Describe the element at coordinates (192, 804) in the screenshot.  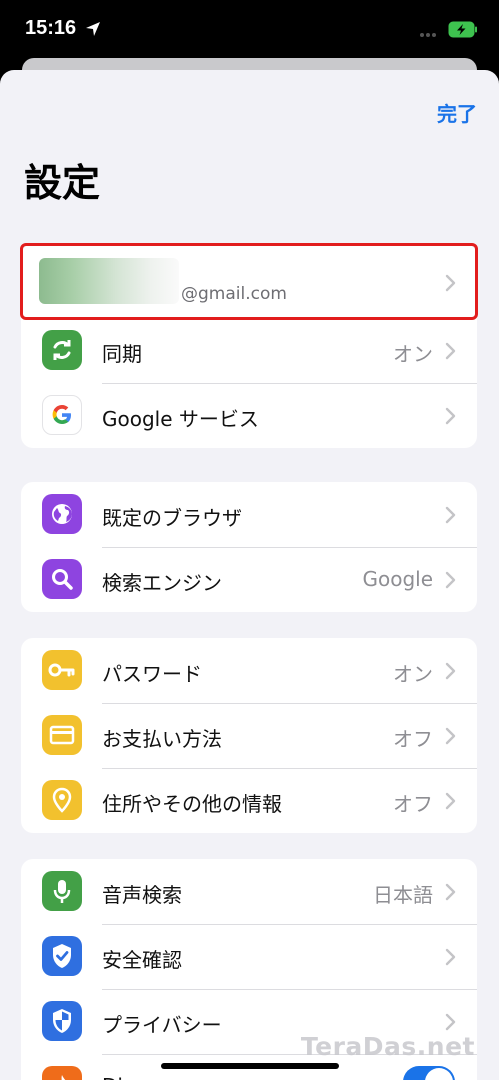
I see `row-label: 住所やその他の情報` at that location.